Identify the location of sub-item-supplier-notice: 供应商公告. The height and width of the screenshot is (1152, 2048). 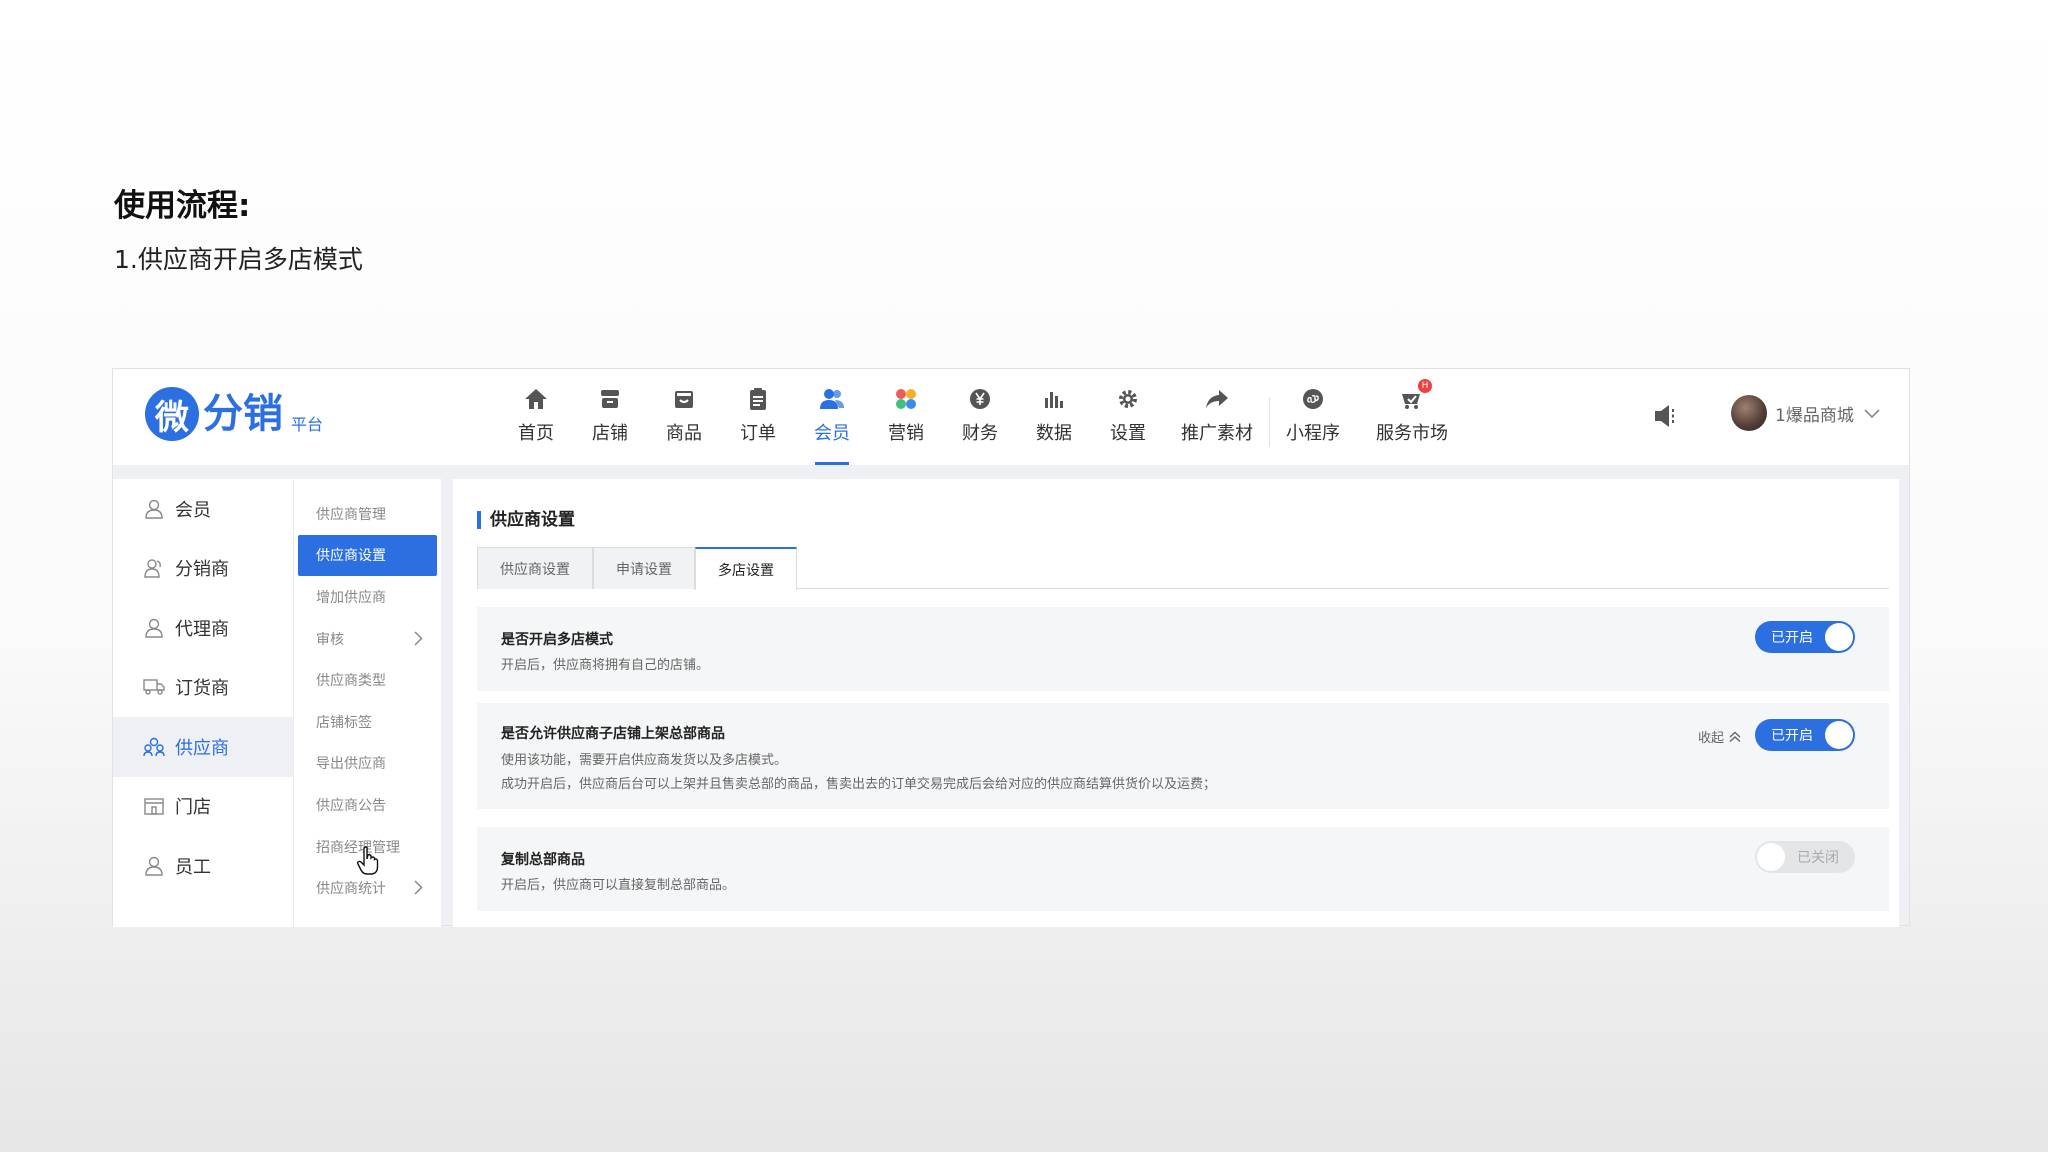
(367, 805).